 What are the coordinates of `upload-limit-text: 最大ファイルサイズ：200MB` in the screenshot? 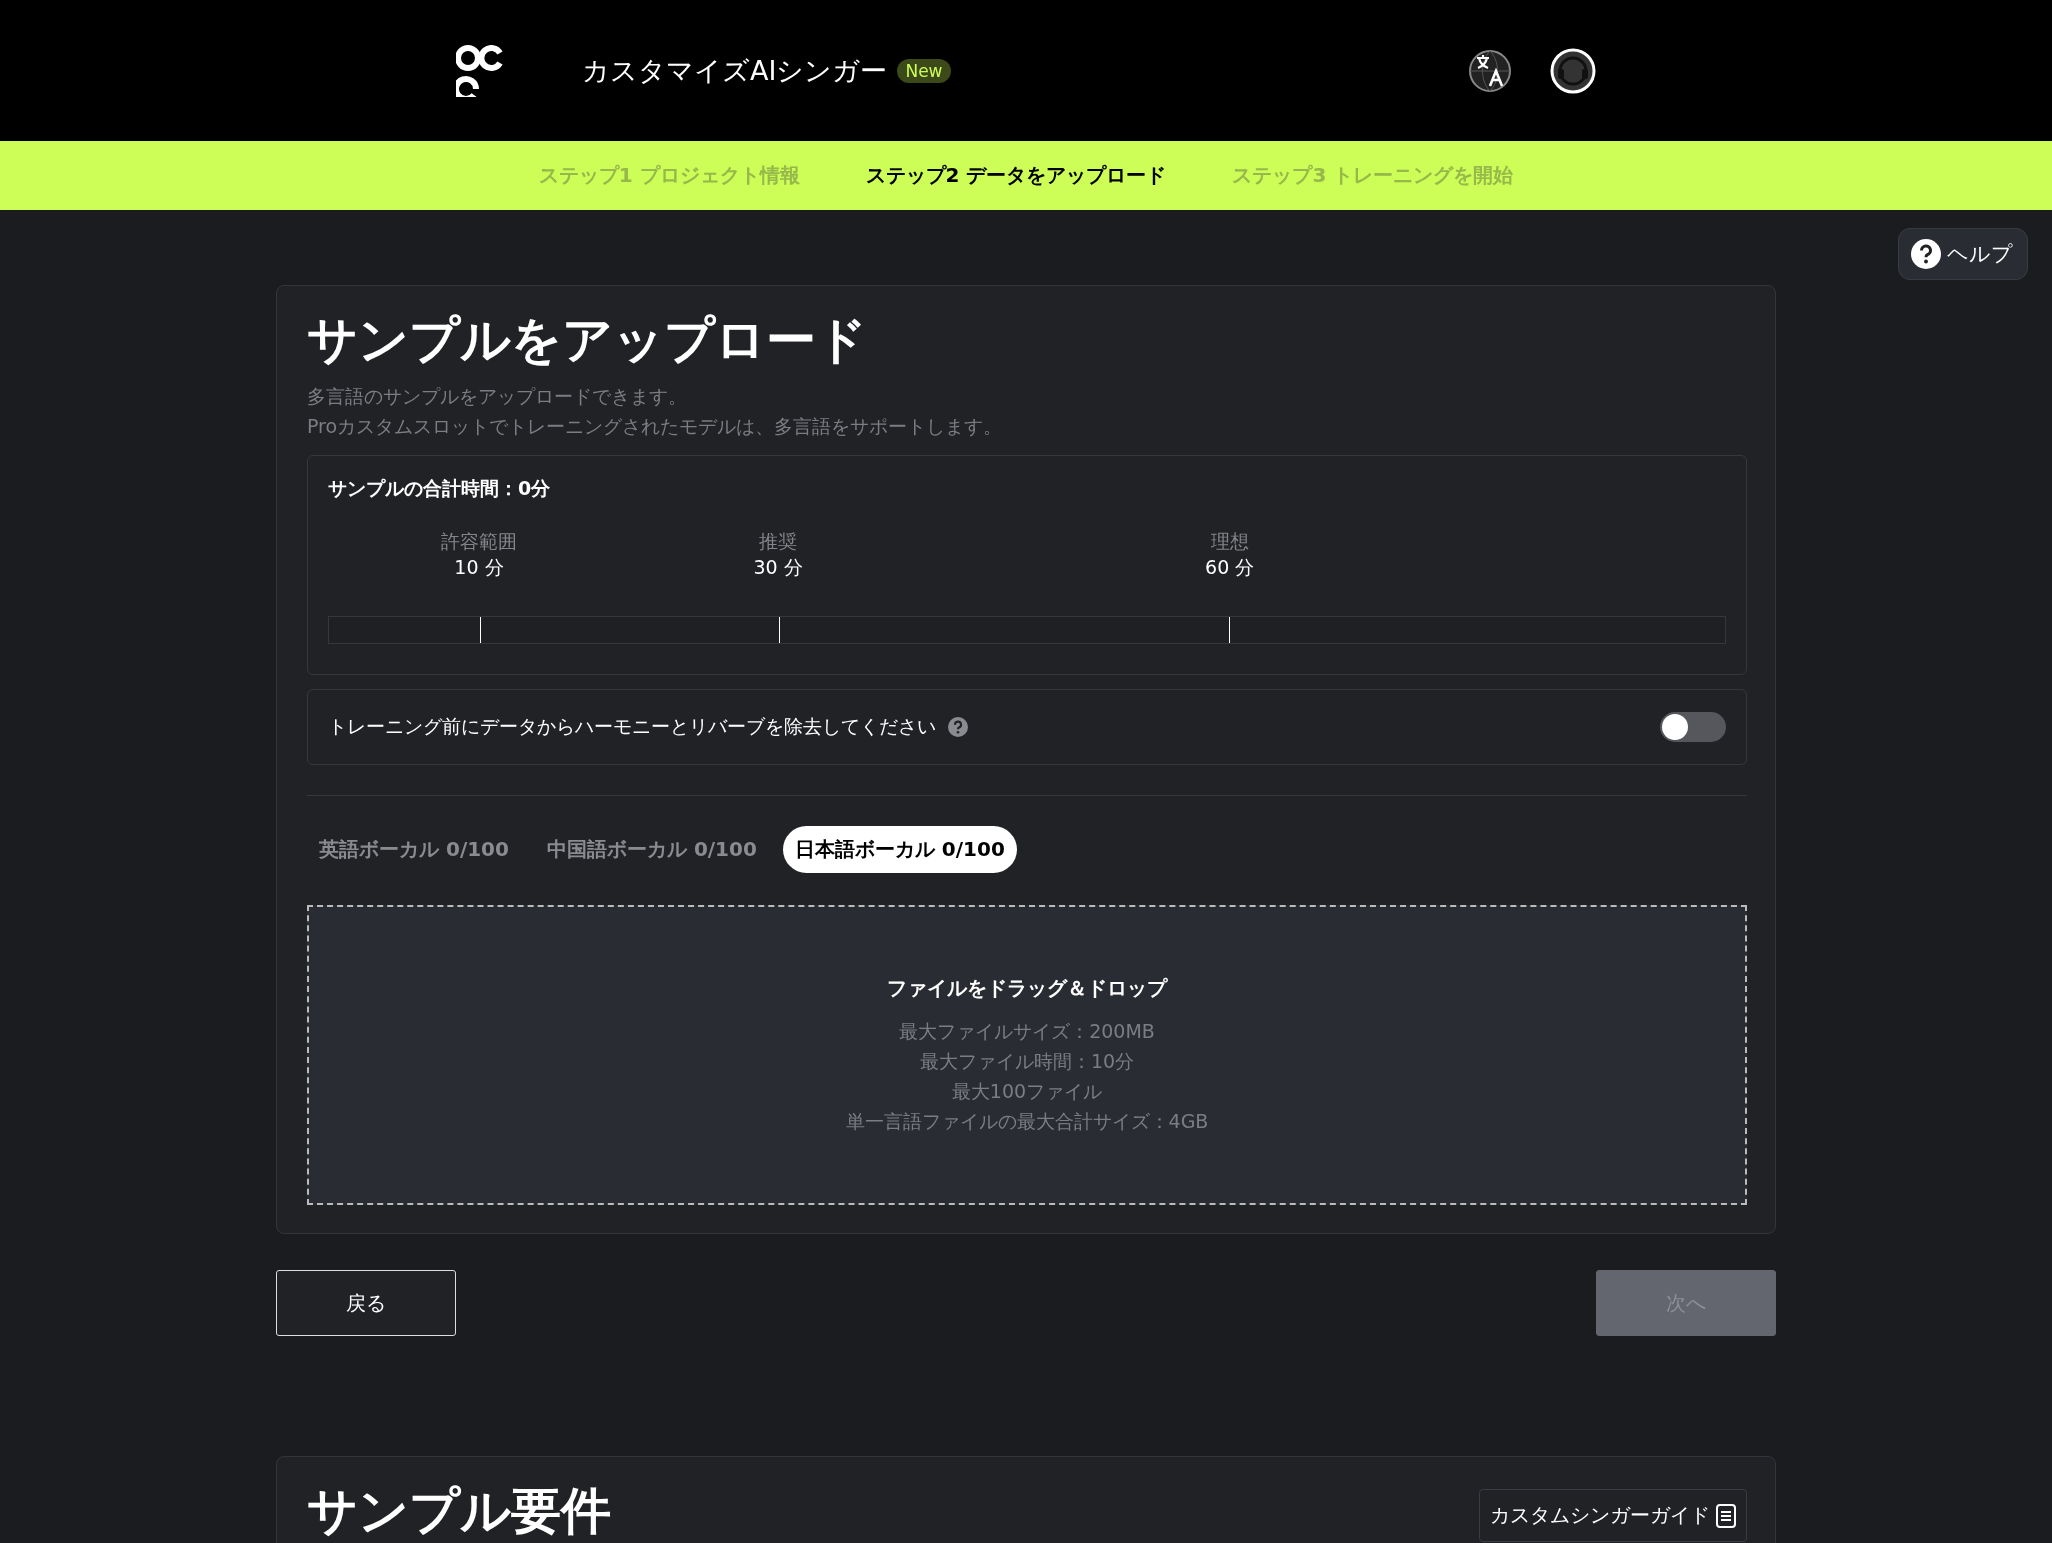 It's located at (1027, 1031).